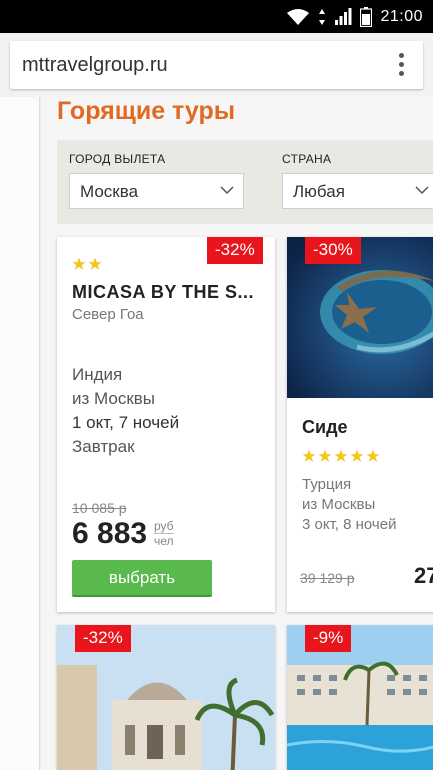  What do you see at coordinates (99, 508) in the screenshot?
I see `old-price: 10 085 р` at bounding box center [99, 508].